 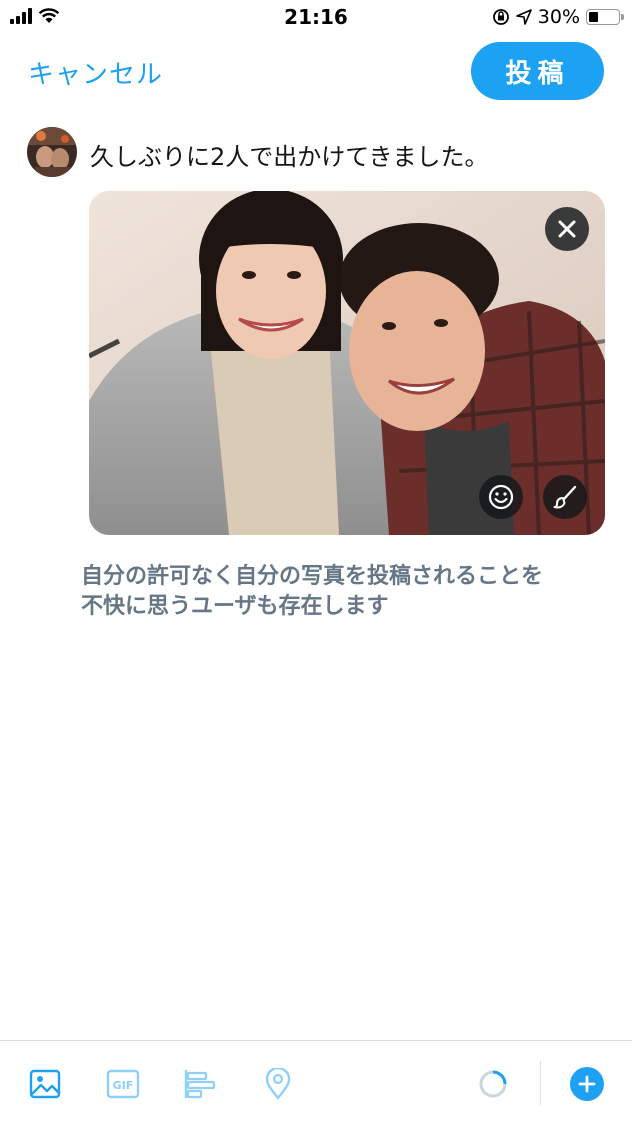 I want to click on edit-photo-button, so click(x=565, y=497).